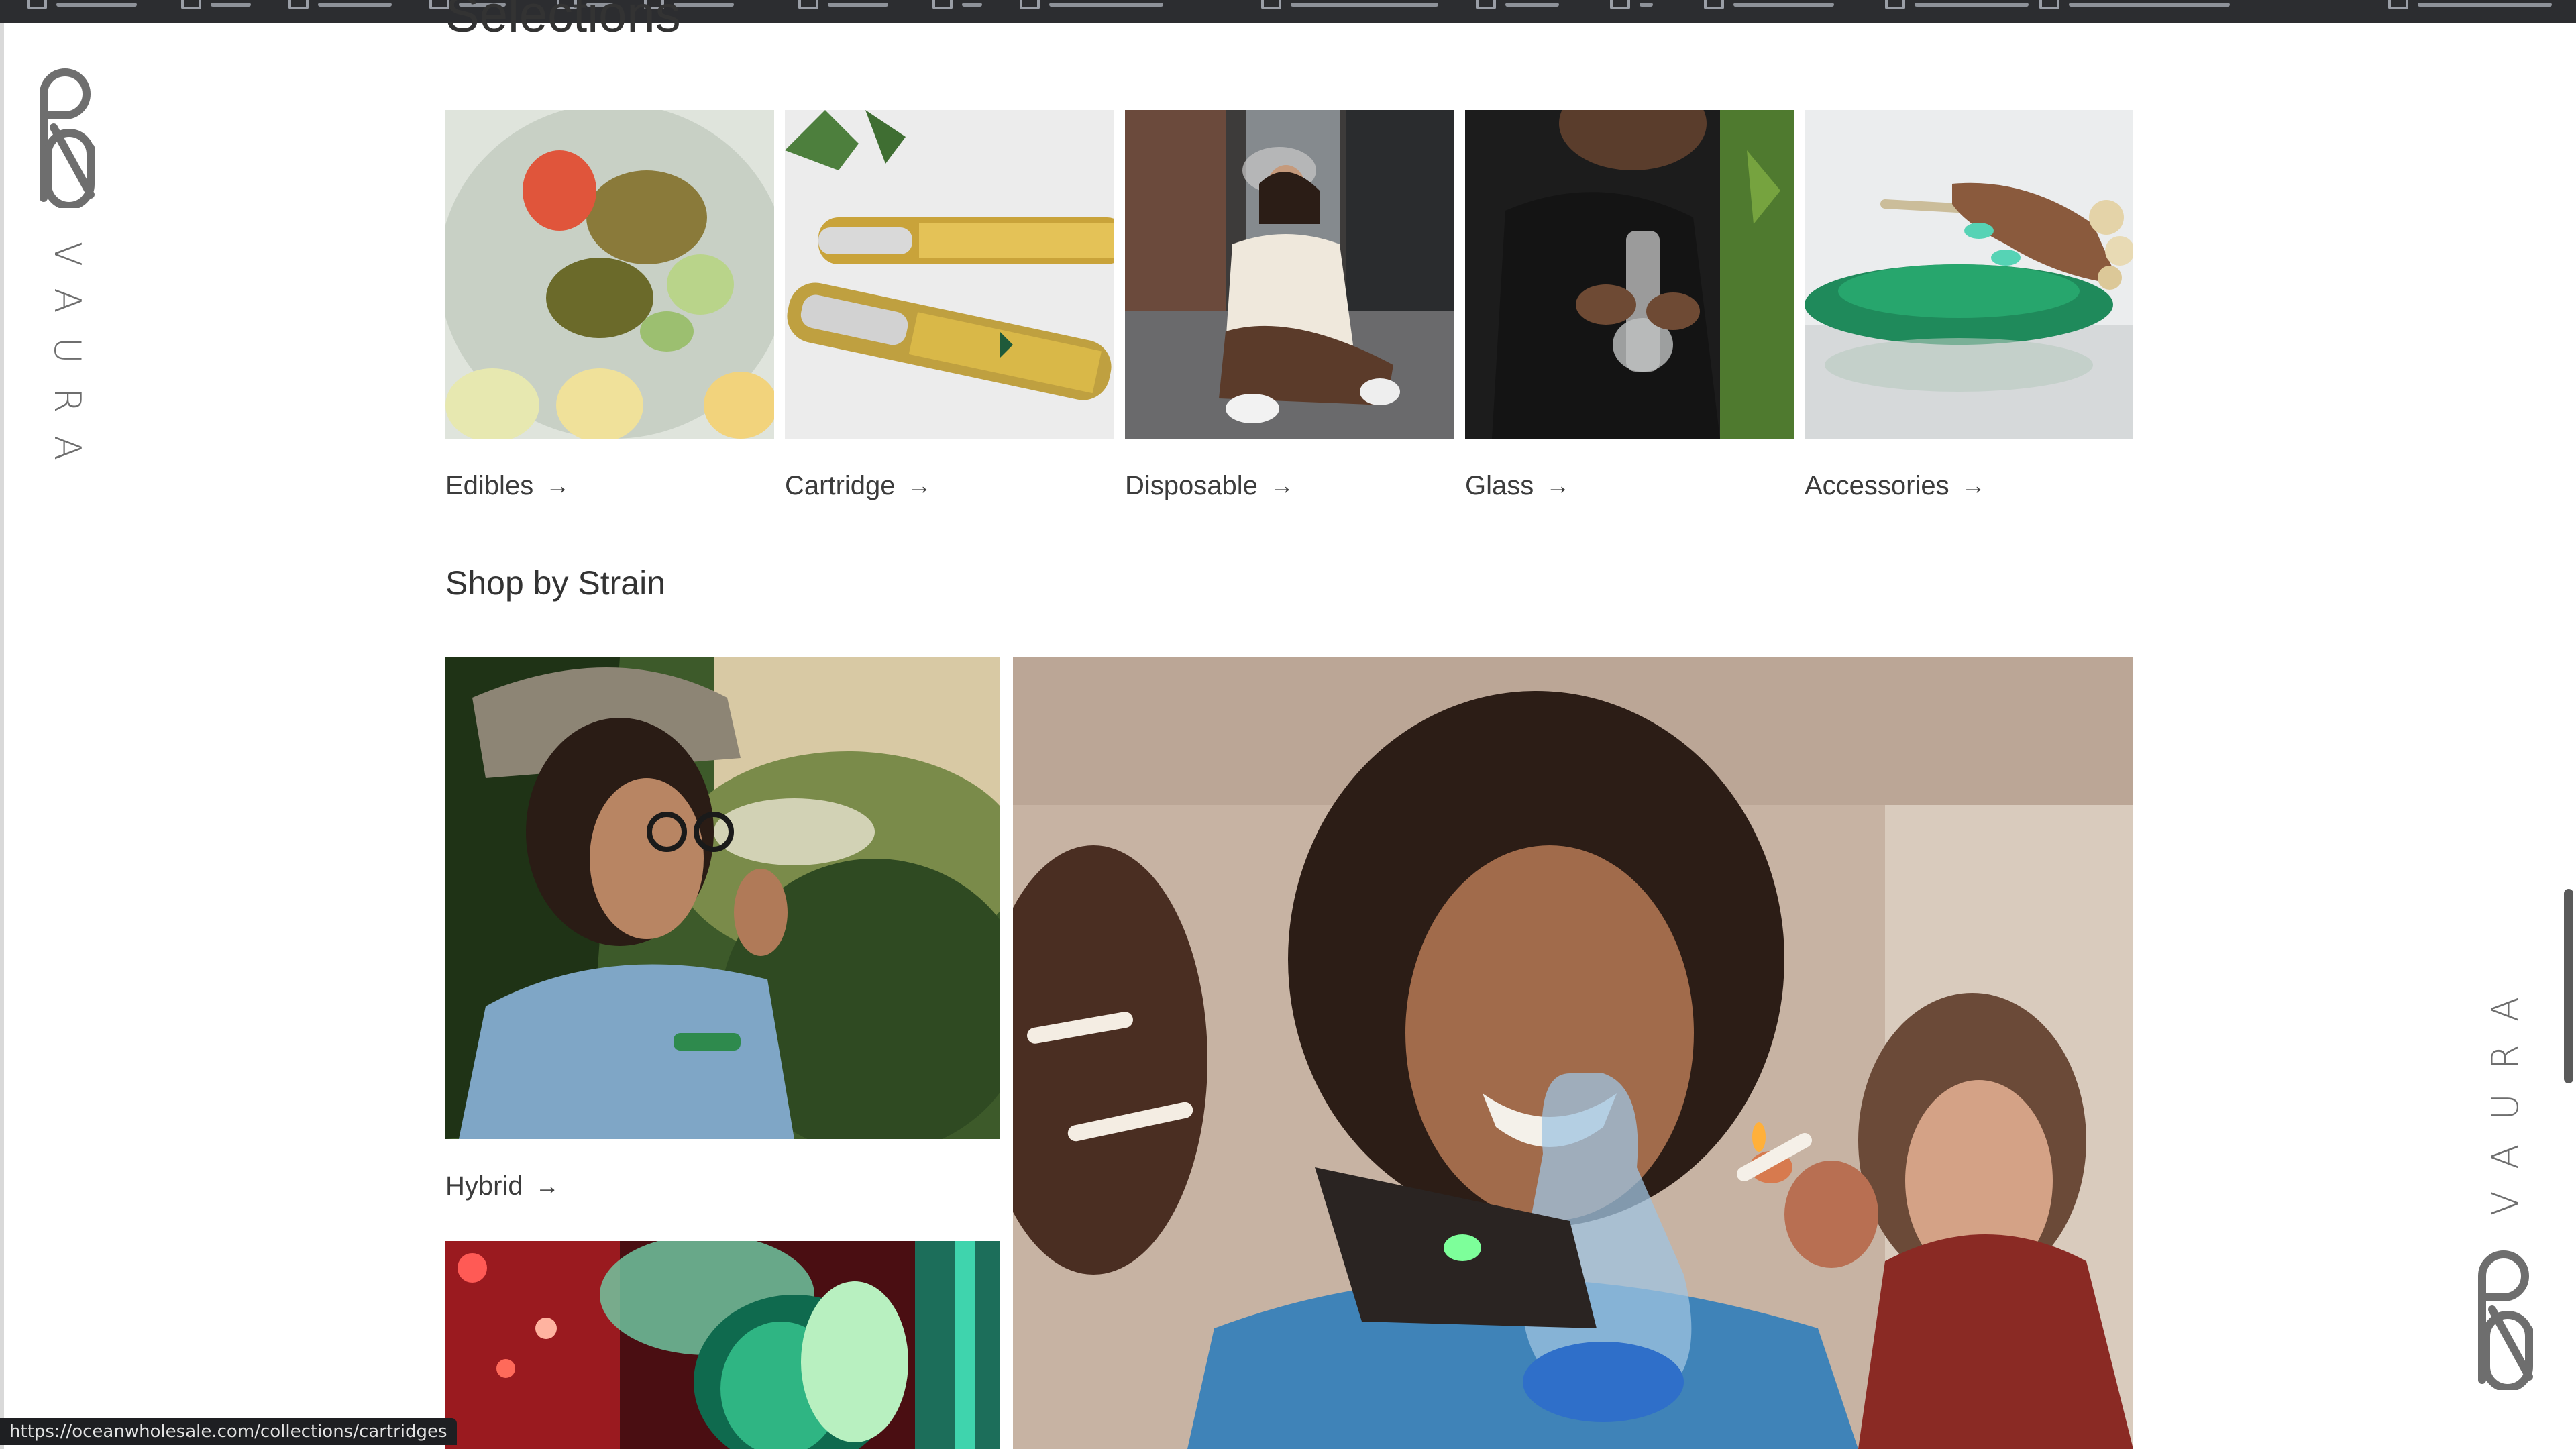  I want to click on edibles-image, so click(609, 274).